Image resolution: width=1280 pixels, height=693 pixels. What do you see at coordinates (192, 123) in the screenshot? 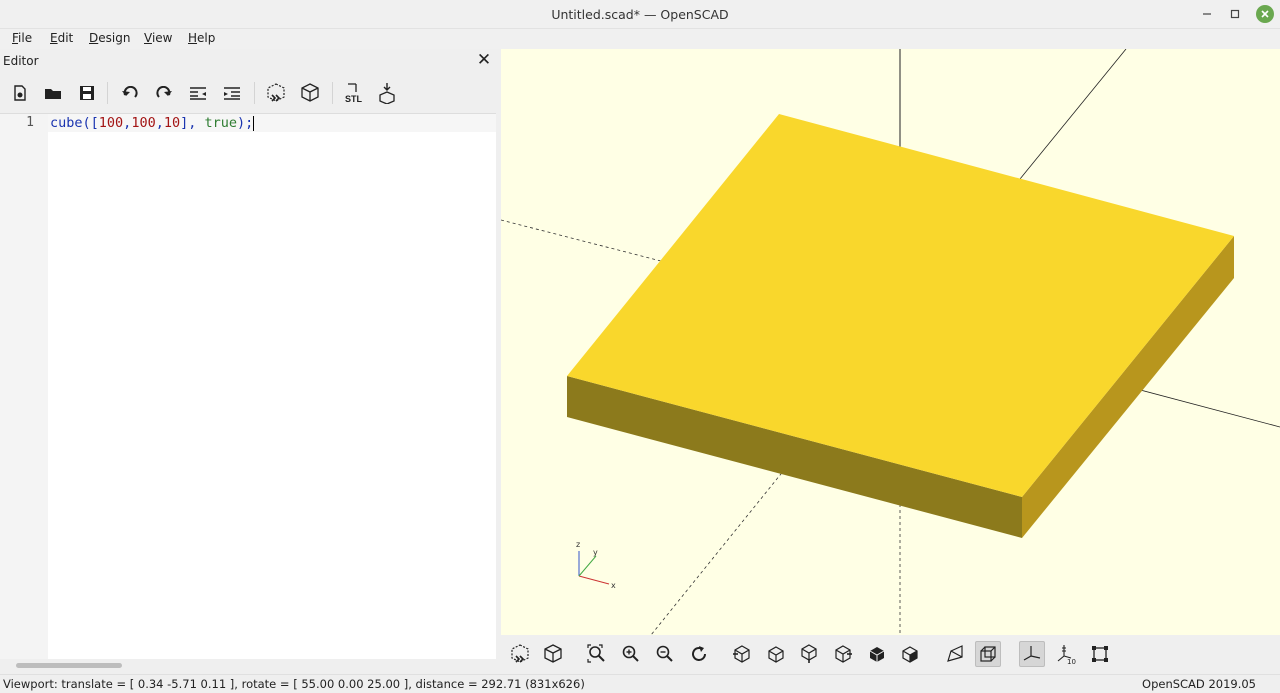
I see `code-close-bracket: ],` at bounding box center [192, 123].